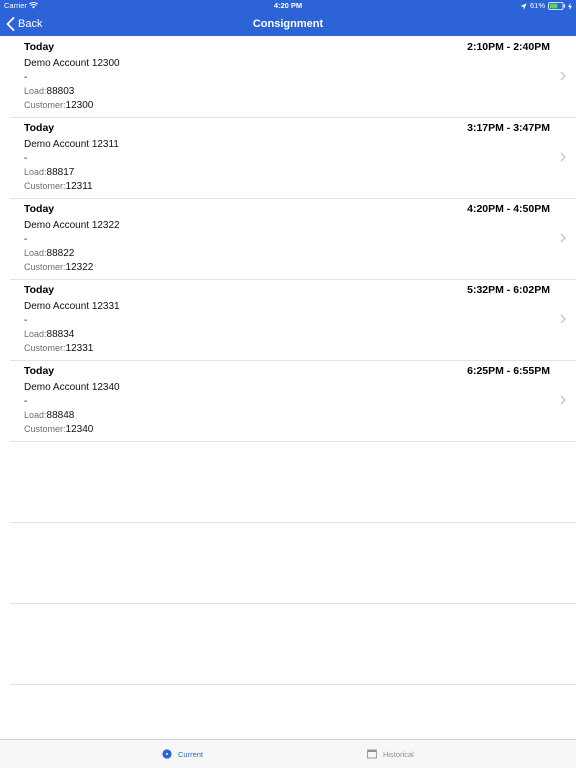 The width and height of the screenshot is (576, 768). What do you see at coordinates (398, 754) in the screenshot?
I see `tab-label: Historical` at bounding box center [398, 754].